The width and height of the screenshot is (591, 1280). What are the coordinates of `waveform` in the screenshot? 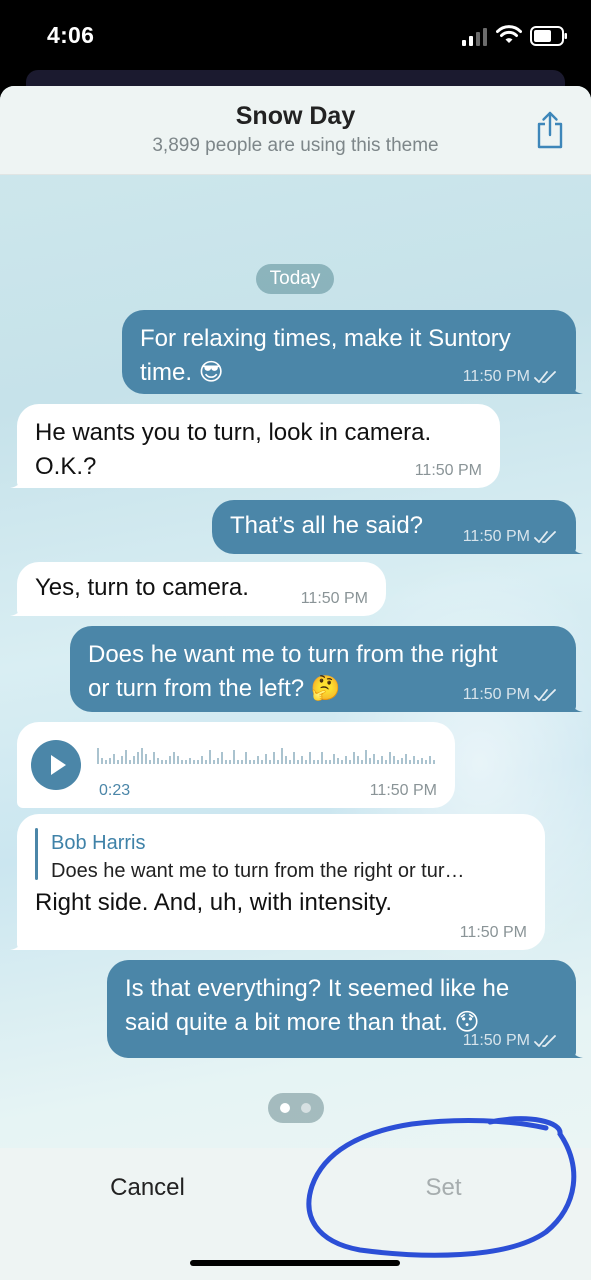 It's located at (266, 756).